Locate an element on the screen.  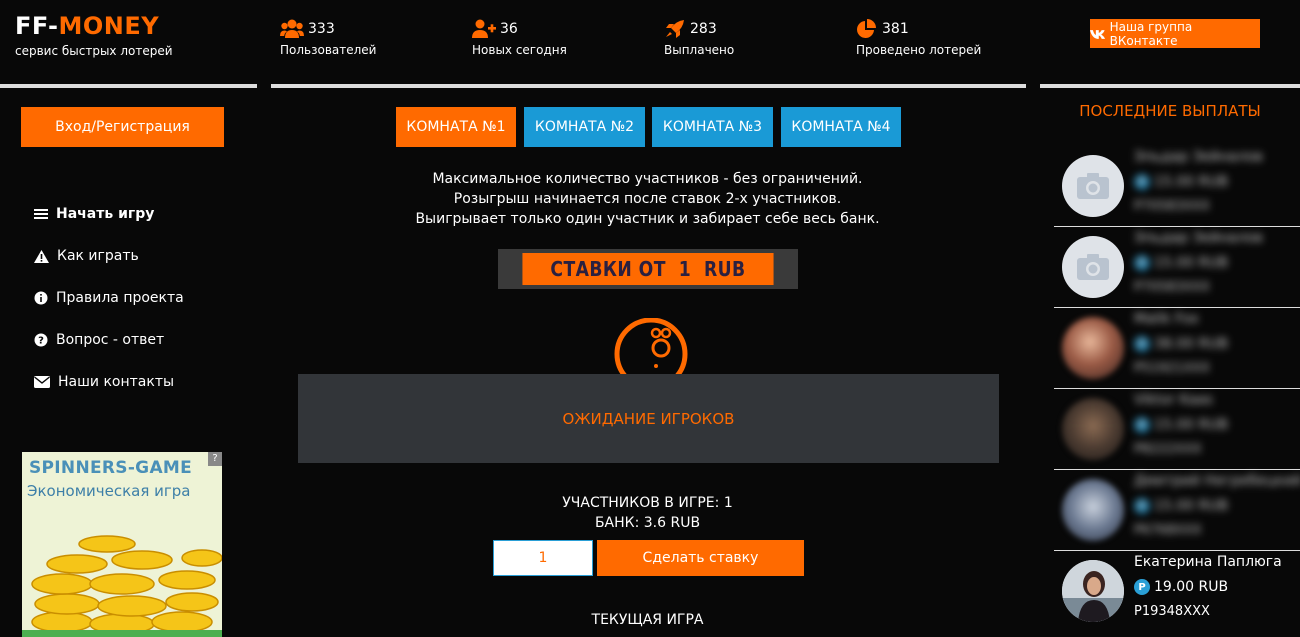
place-bet-button: Сделать ставку is located at coordinates (700, 558).